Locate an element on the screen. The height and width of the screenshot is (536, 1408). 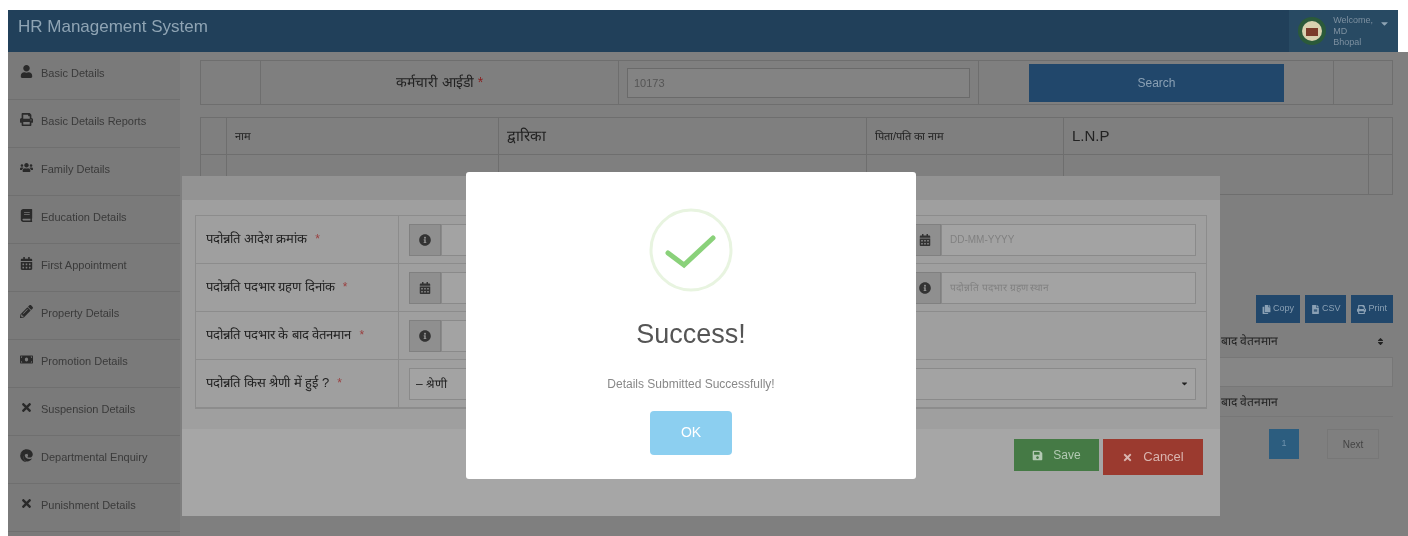
export-button: Print is located at coordinates (1372, 309).